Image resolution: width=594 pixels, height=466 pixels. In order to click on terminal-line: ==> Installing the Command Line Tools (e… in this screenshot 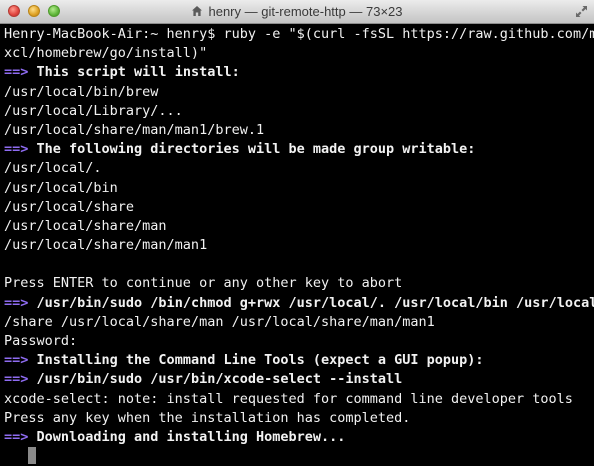, I will do `click(299, 360)`.